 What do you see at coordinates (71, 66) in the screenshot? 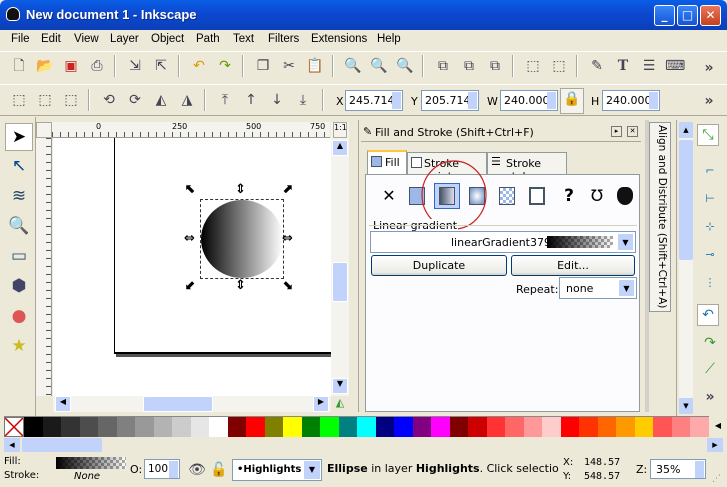
I see `save-icon: ▣` at bounding box center [71, 66].